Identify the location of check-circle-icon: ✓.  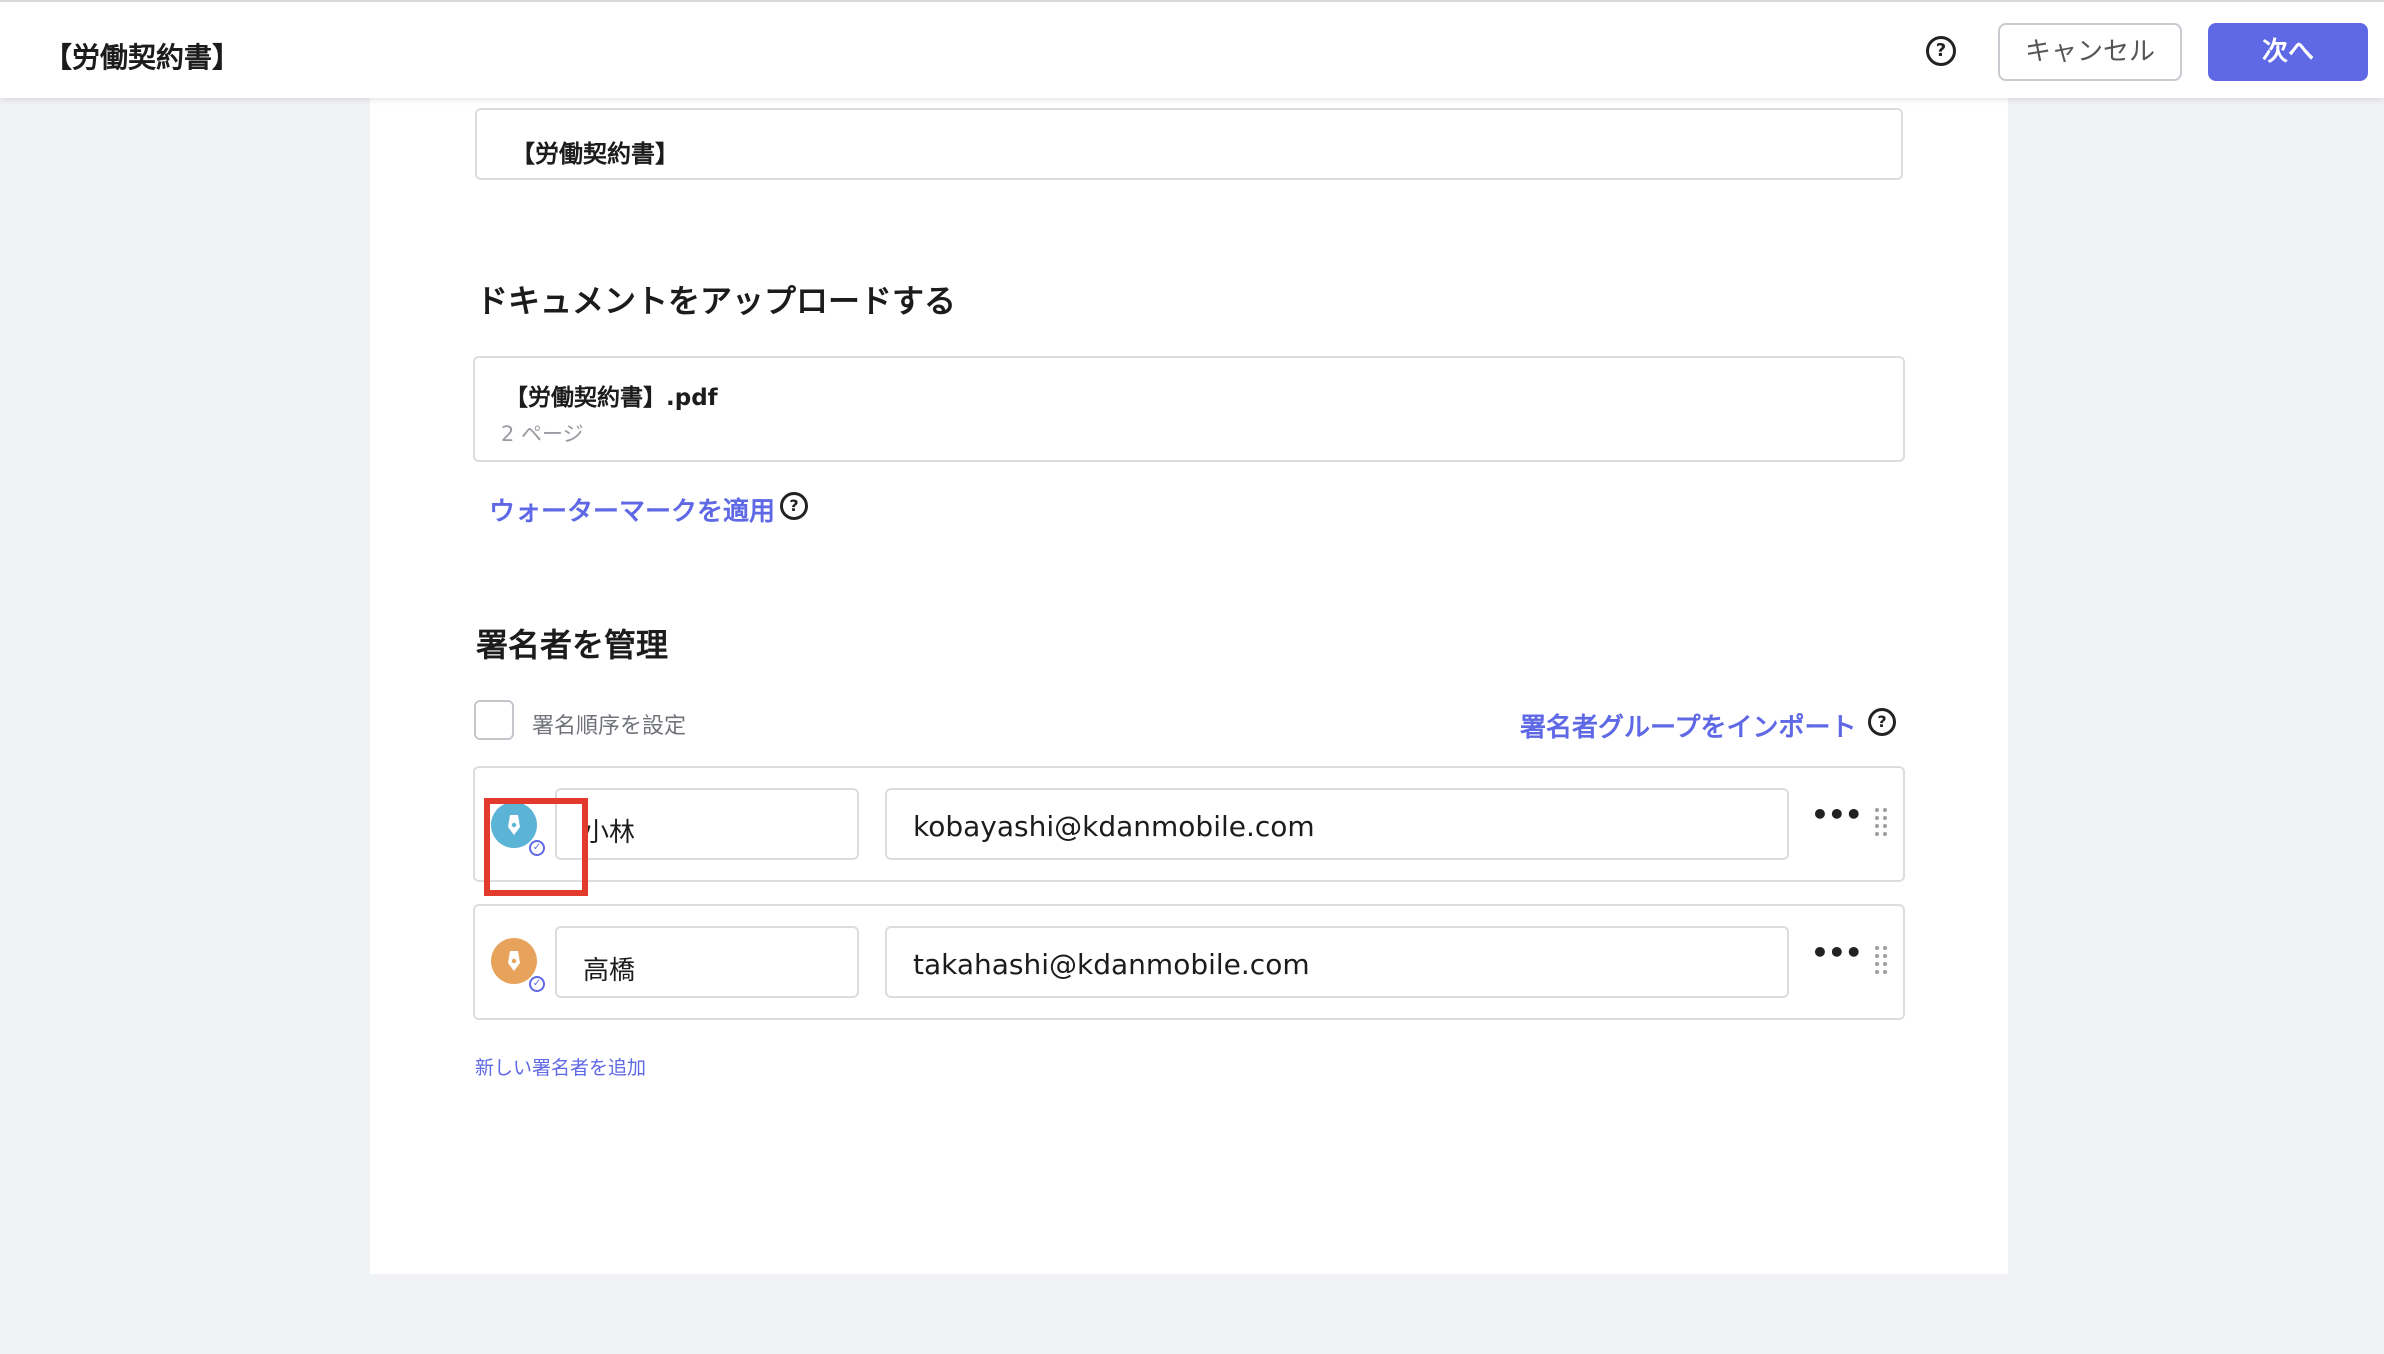
(537, 984).